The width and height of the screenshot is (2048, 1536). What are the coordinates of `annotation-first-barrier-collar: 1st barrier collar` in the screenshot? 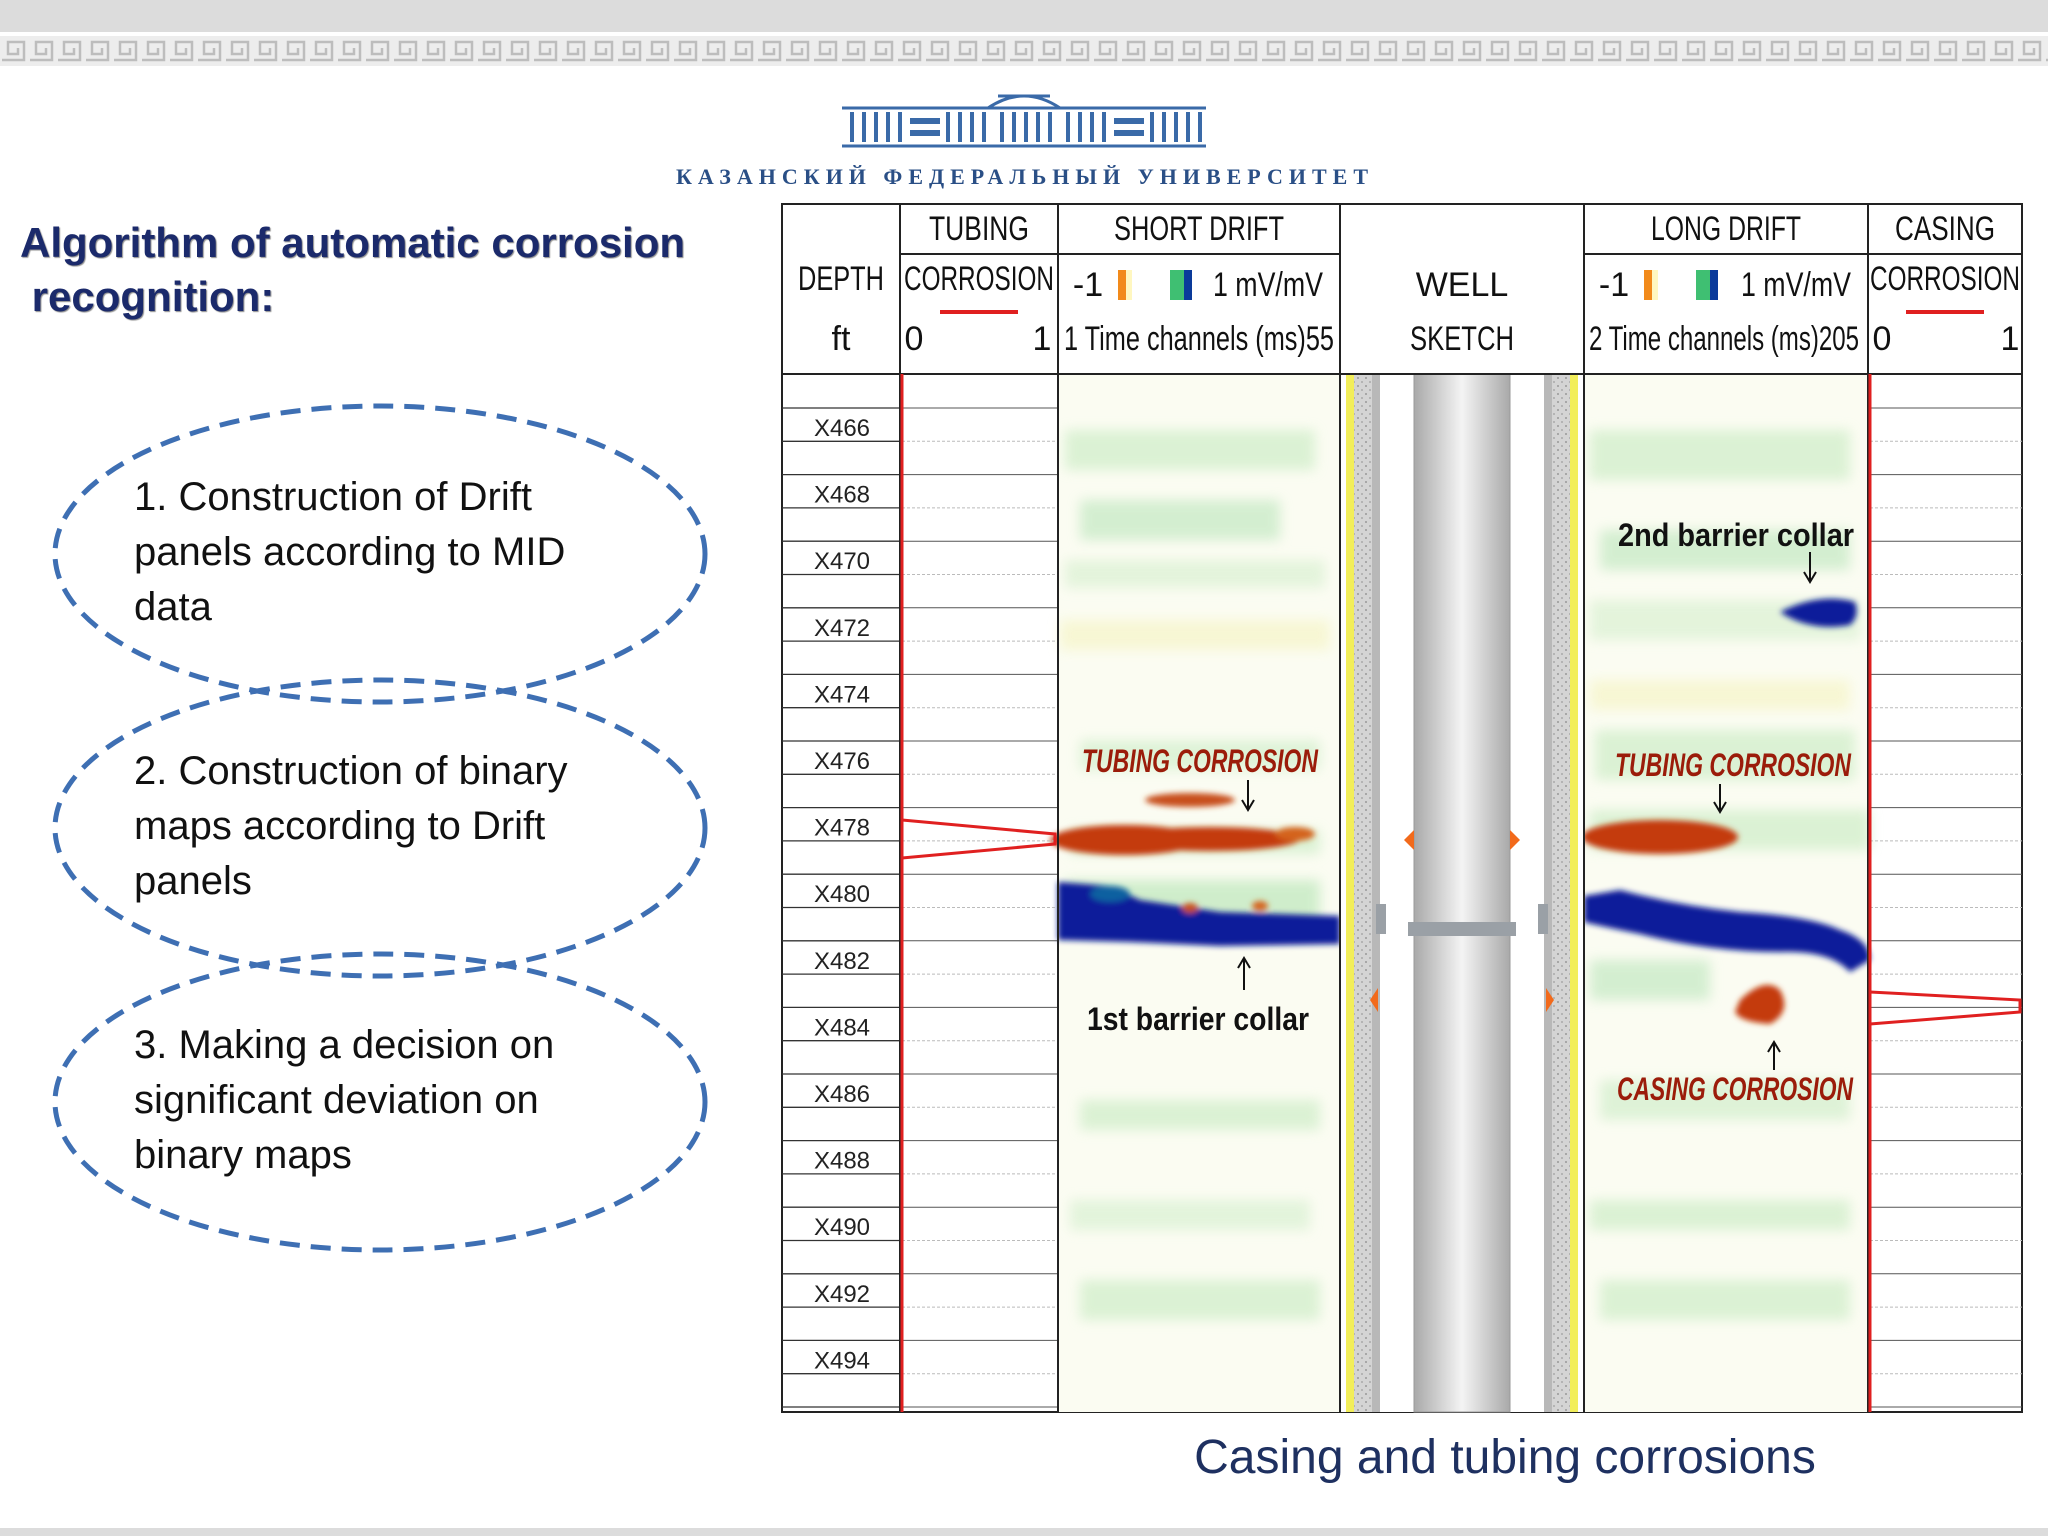 It's located at (1198, 1019).